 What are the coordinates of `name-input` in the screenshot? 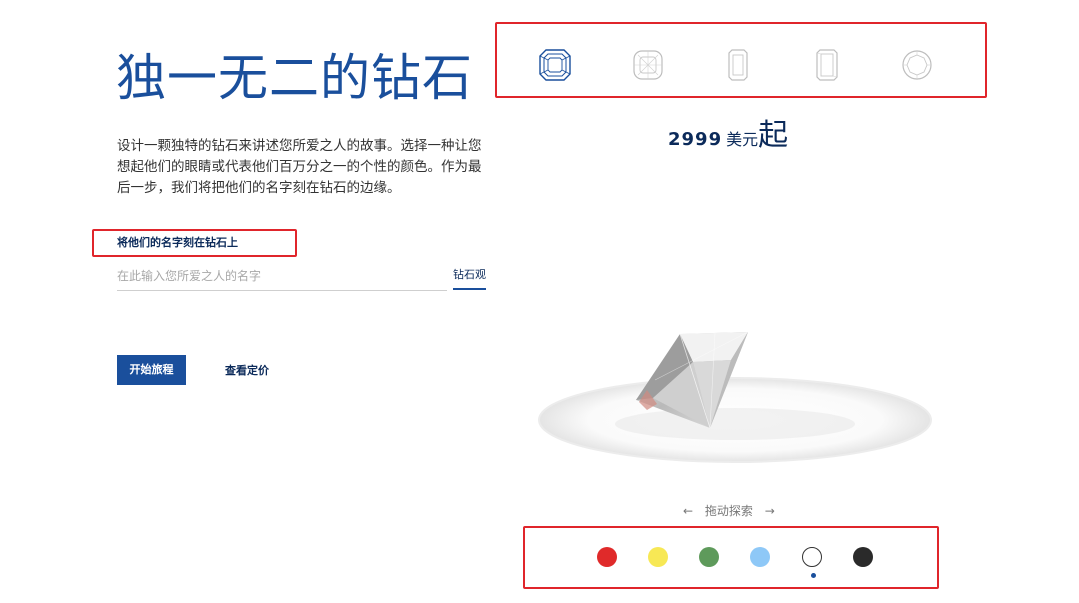 It's located at (282, 276).